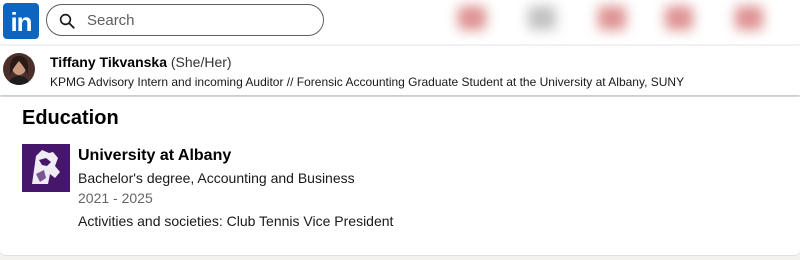  I want to click on search-box, so click(185, 20).